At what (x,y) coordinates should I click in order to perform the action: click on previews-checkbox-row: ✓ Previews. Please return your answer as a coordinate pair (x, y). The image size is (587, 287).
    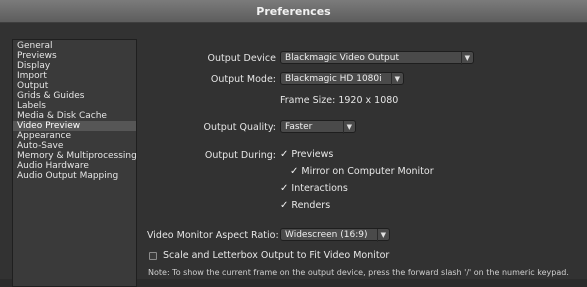
    Looking at the image, I should click on (306, 154).